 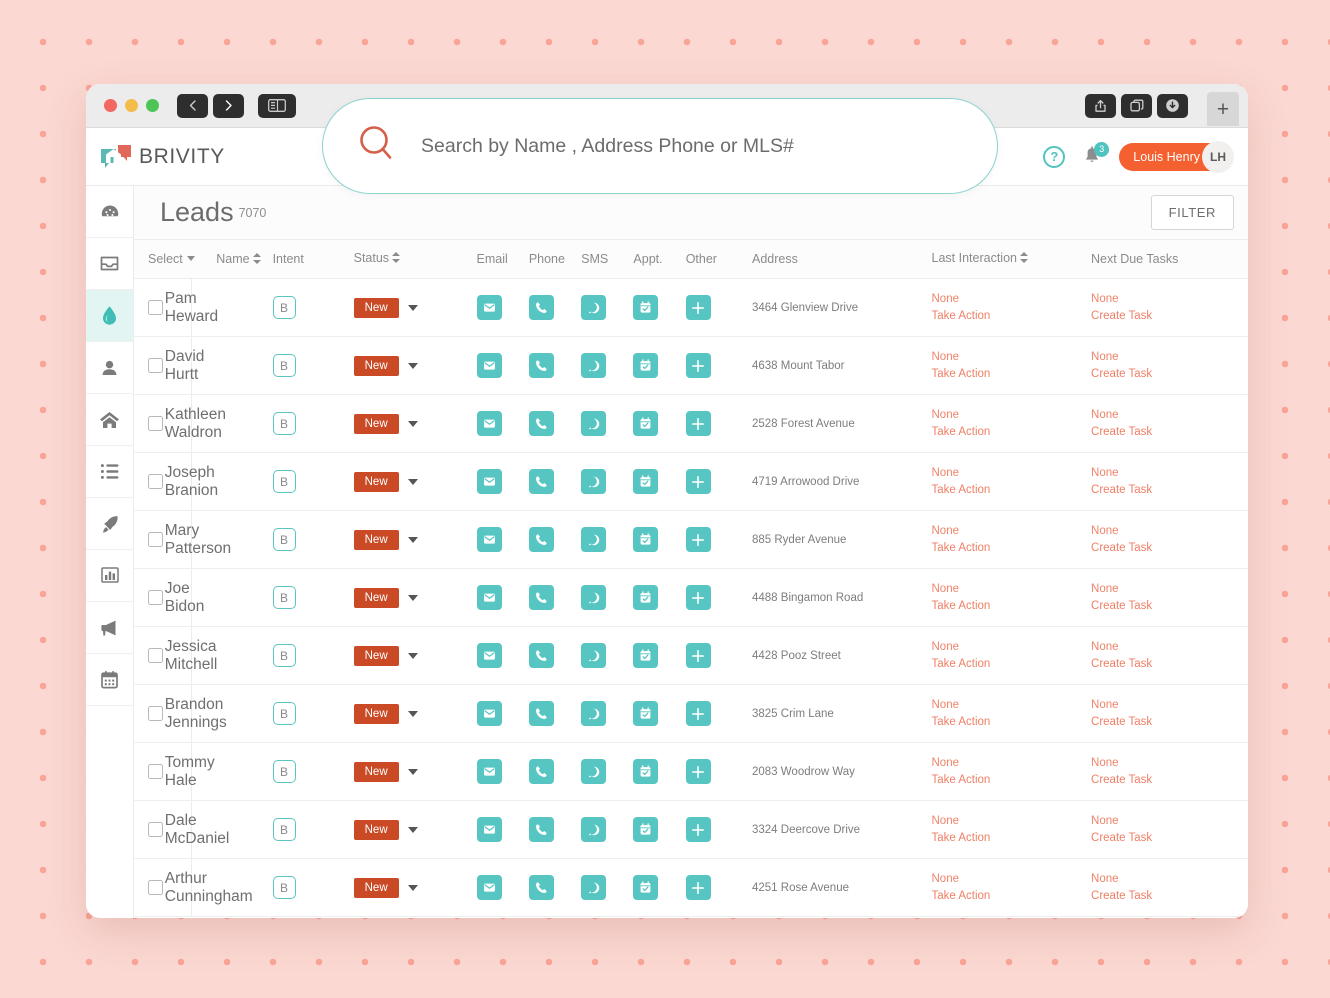 I want to click on header-status: Status, so click(x=415, y=259).